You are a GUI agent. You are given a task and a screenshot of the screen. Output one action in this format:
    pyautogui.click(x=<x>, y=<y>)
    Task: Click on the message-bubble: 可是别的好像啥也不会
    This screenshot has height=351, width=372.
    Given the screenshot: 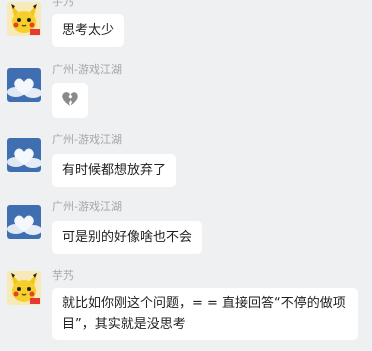 What is the action you would take?
    pyautogui.click(x=127, y=237)
    